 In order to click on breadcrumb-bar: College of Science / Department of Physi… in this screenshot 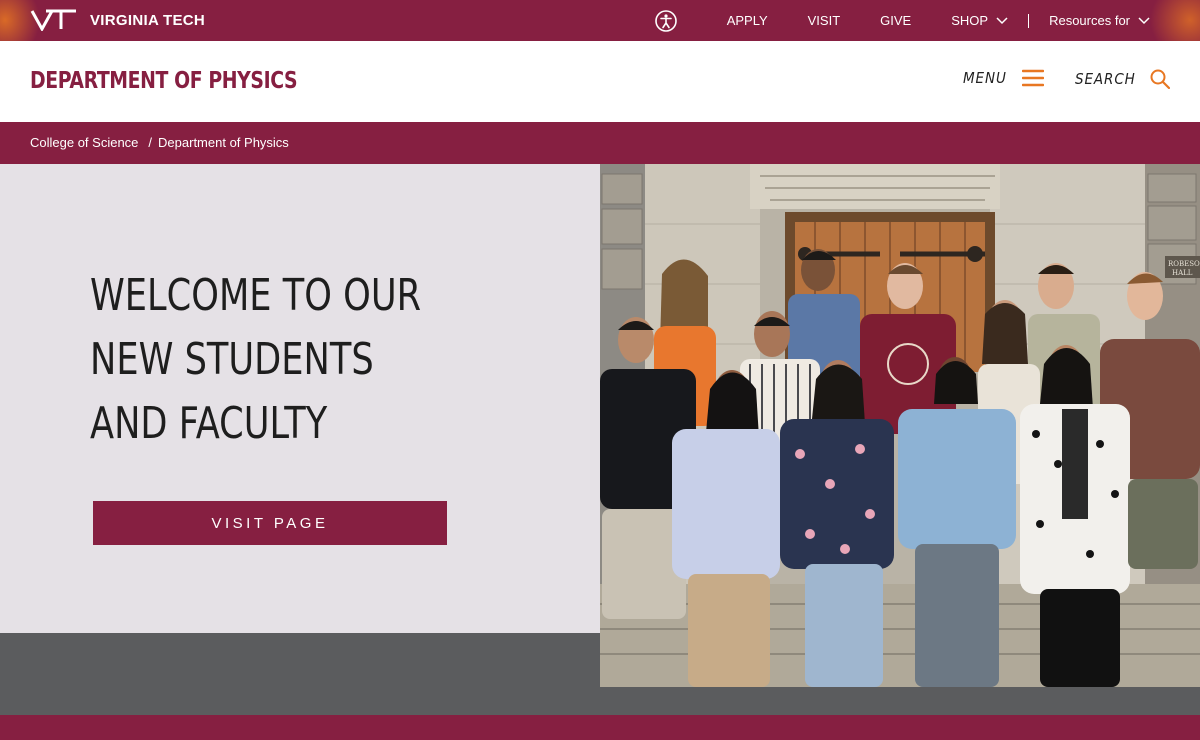, I will do `click(600, 143)`.